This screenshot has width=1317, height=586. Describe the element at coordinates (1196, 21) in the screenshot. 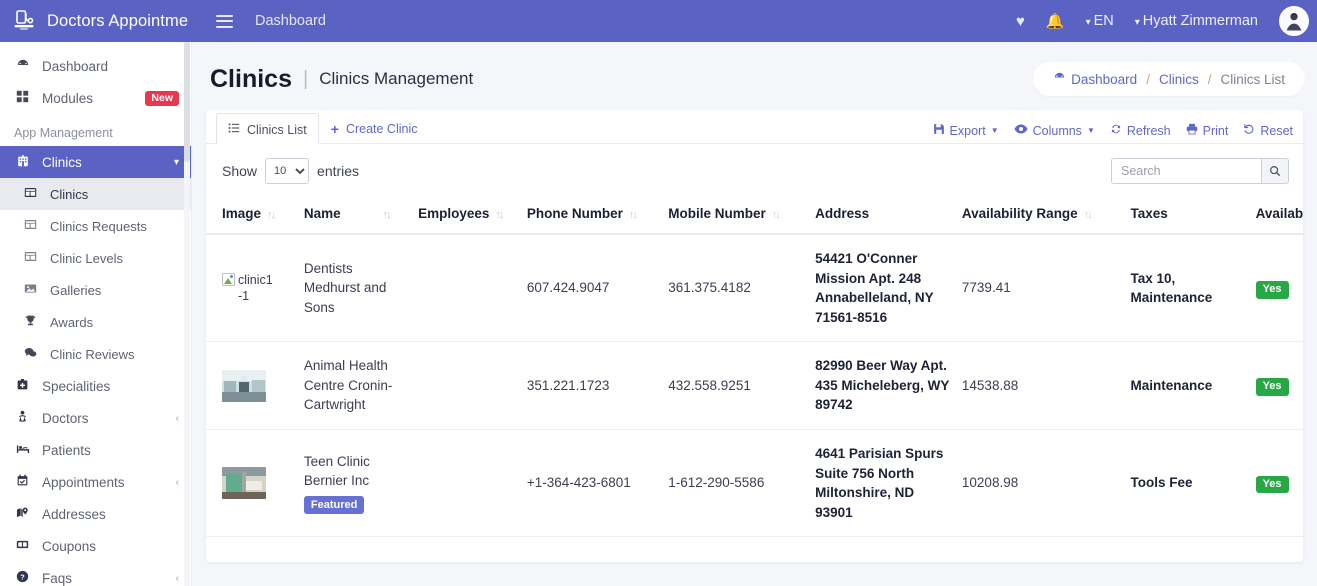

I see `user-menu: ▾ Hyatt Zimmerman` at that location.